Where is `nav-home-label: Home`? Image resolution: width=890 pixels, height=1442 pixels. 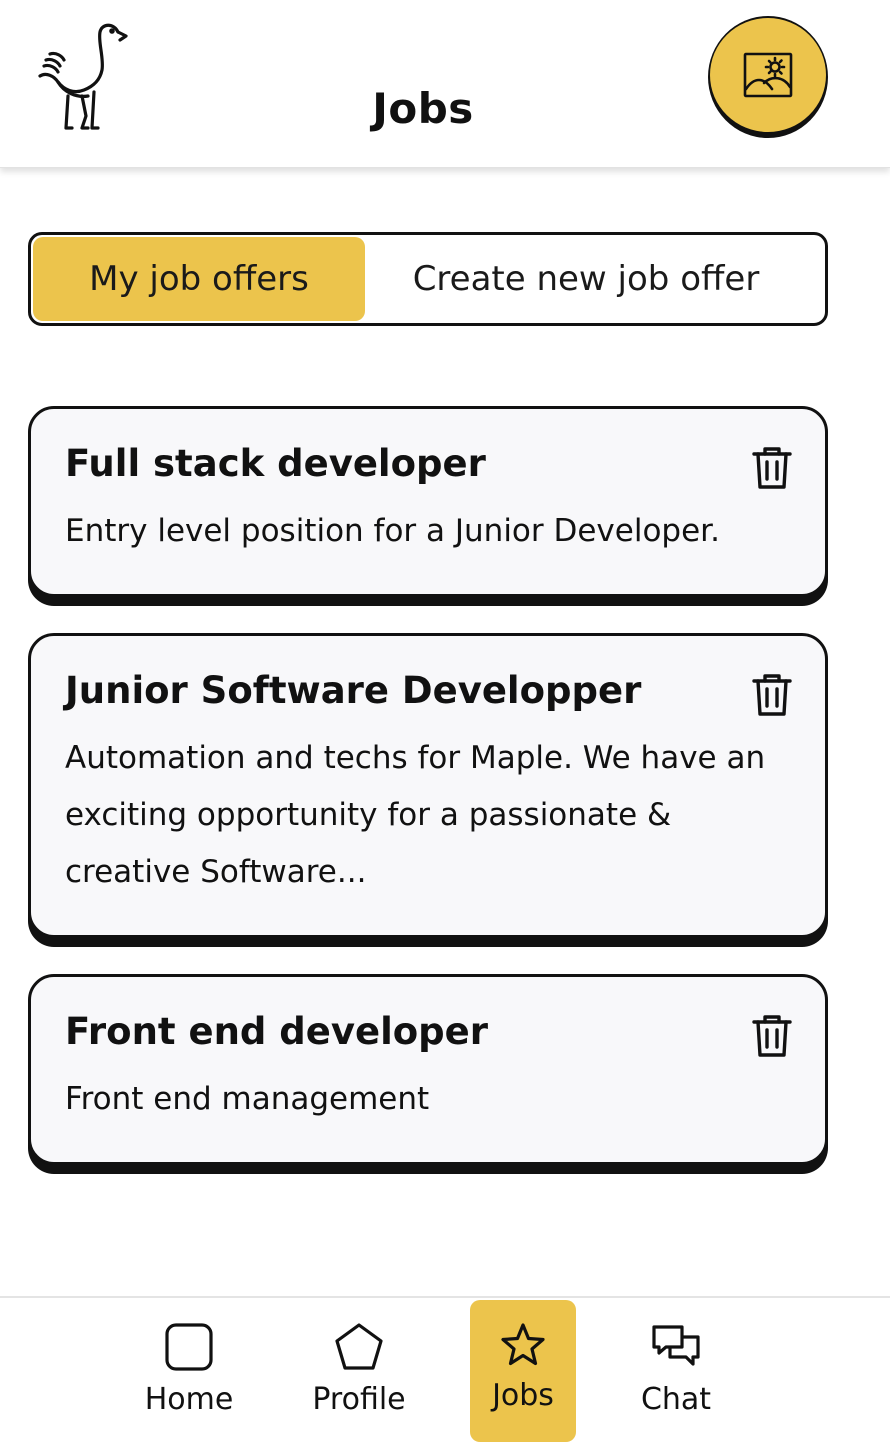 nav-home-label: Home is located at coordinates (189, 1399).